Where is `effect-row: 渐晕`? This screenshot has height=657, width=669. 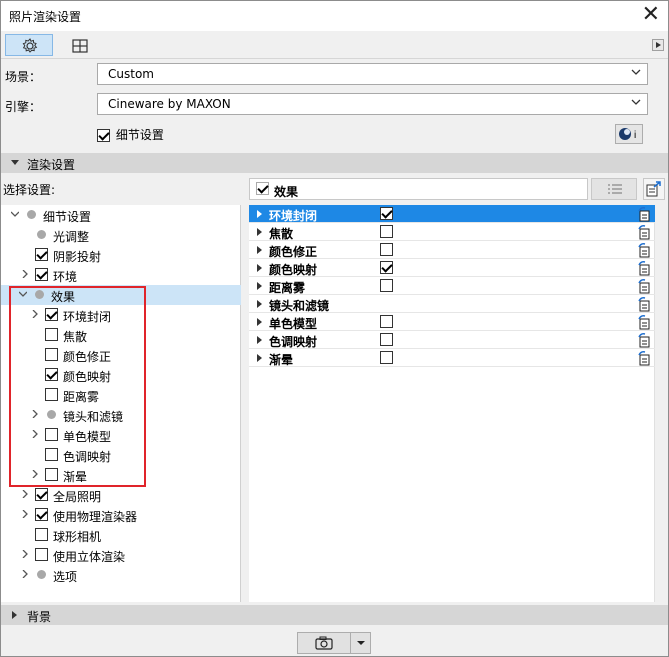 effect-row: 渐晕 is located at coordinates (452, 358).